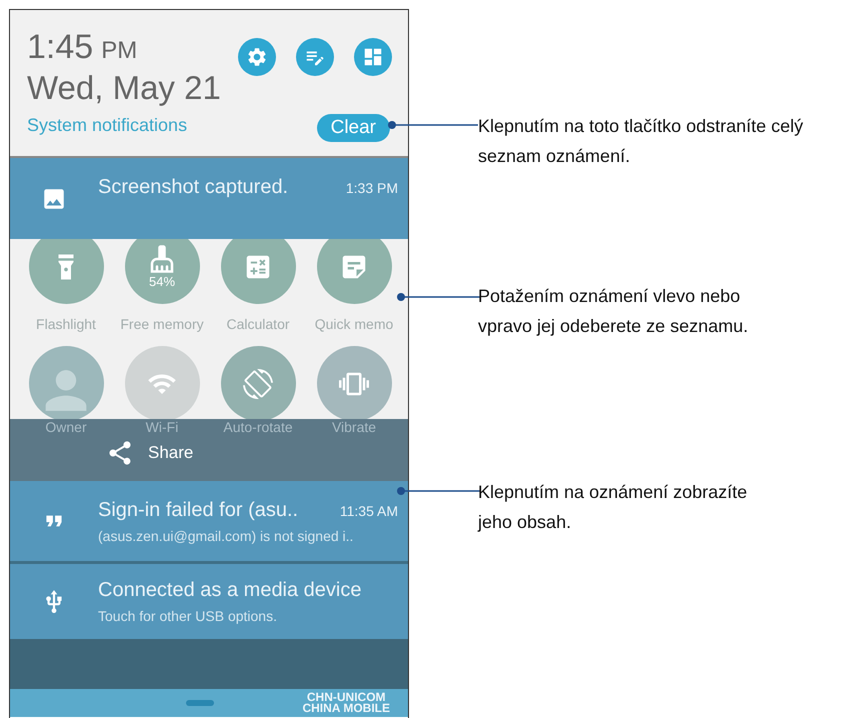  I want to click on carrier-name: CHN-UNICOM, so click(346, 697).